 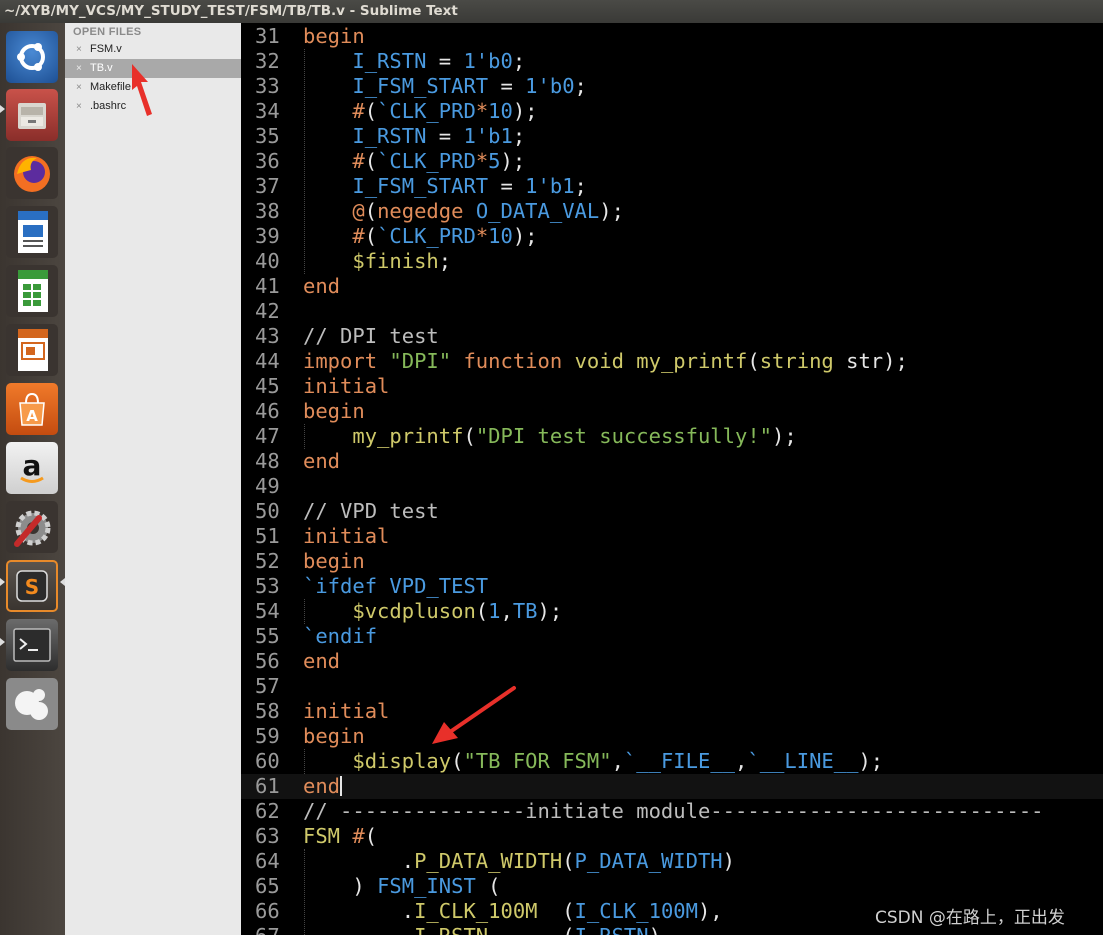 What do you see at coordinates (153, 68) in the screenshot?
I see `open-file-item: × TB.v` at bounding box center [153, 68].